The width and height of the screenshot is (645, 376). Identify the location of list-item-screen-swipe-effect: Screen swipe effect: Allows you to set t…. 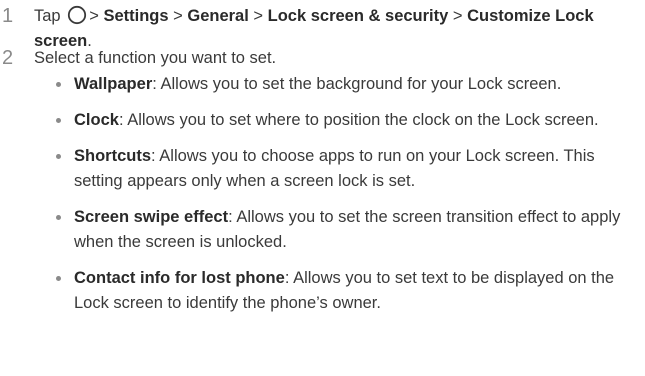
(346, 230).